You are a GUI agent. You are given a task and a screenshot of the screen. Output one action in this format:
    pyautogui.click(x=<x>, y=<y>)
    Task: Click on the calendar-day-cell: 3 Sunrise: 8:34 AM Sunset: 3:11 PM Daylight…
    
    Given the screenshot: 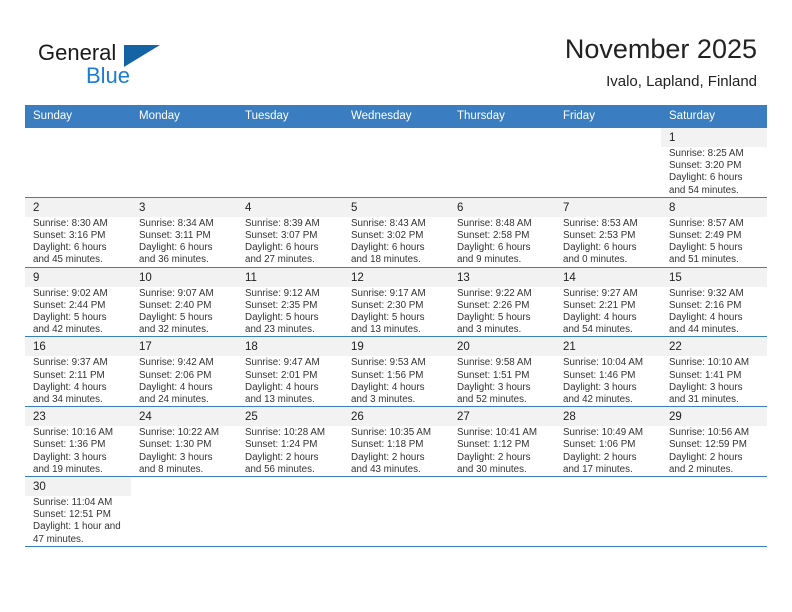 What is the action you would take?
    pyautogui.click(x=184, y=232)
    